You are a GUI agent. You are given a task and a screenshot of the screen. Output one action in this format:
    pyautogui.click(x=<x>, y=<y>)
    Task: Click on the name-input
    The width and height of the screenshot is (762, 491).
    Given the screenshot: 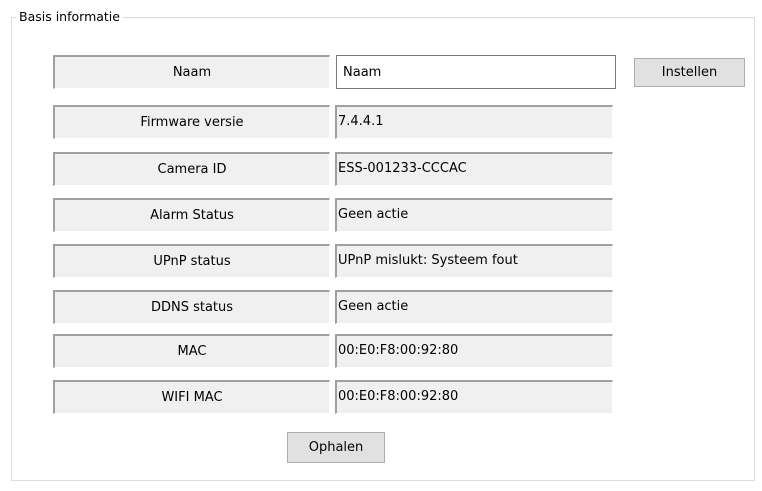 What is the action you would take?
    pyautogui.click(x=476, y=72)
    